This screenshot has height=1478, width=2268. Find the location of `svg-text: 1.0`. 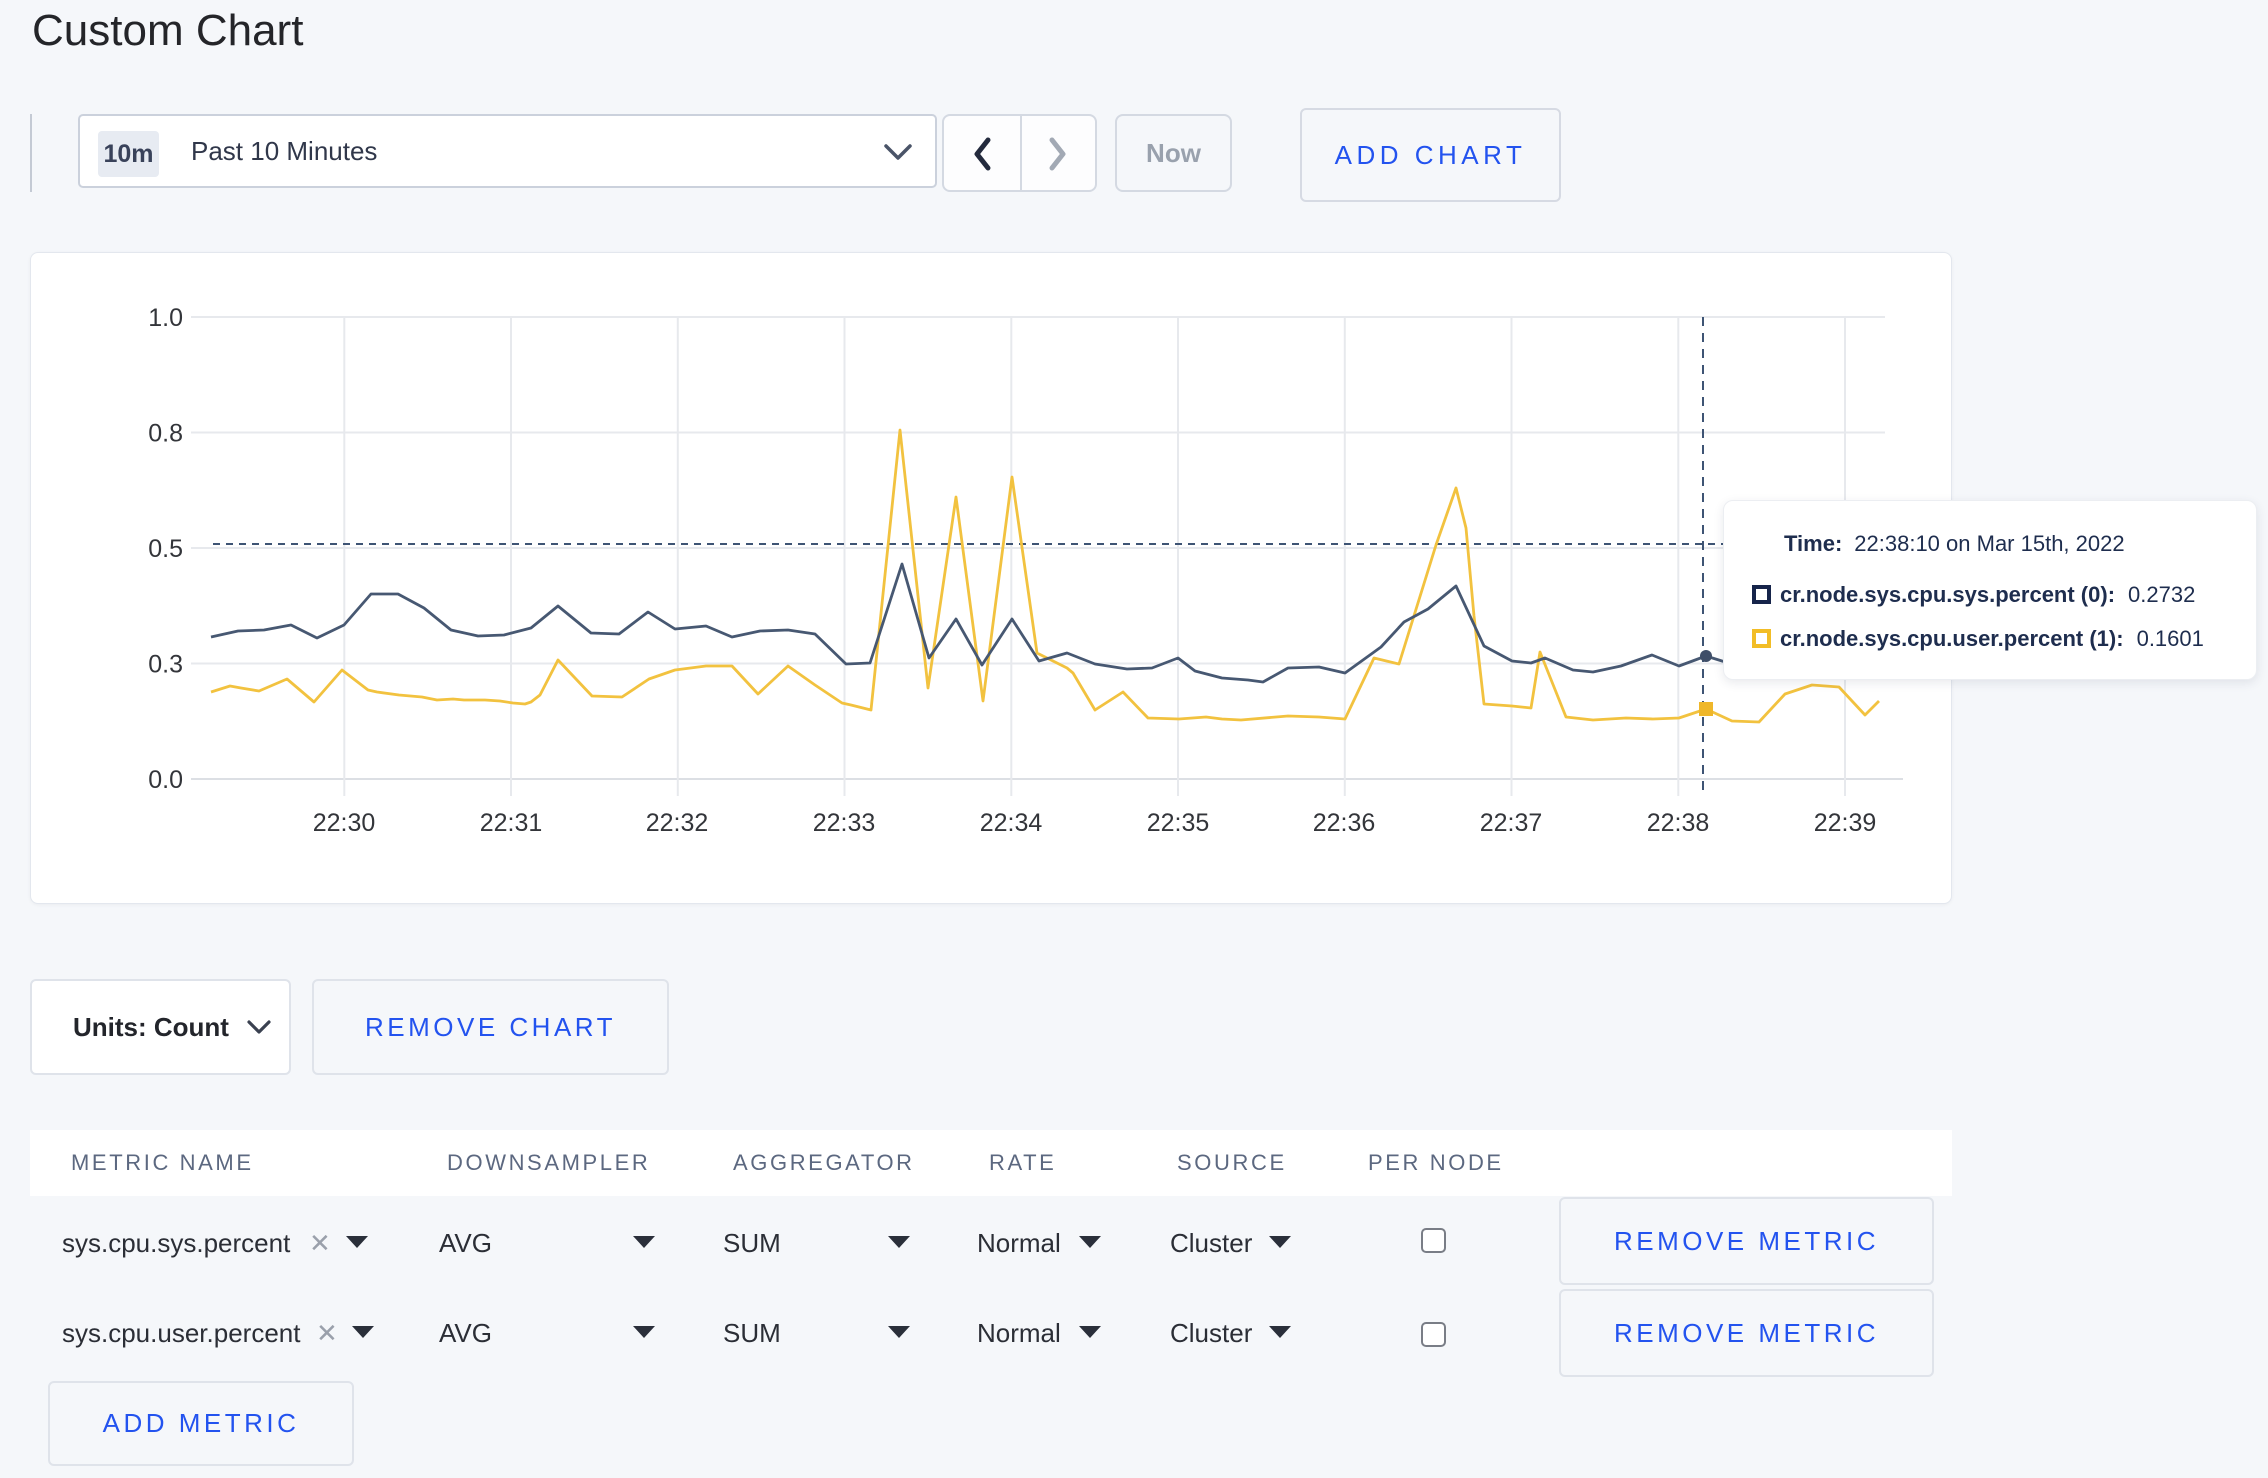

svg-text: 1.0 is located at coordinates (165, 318).